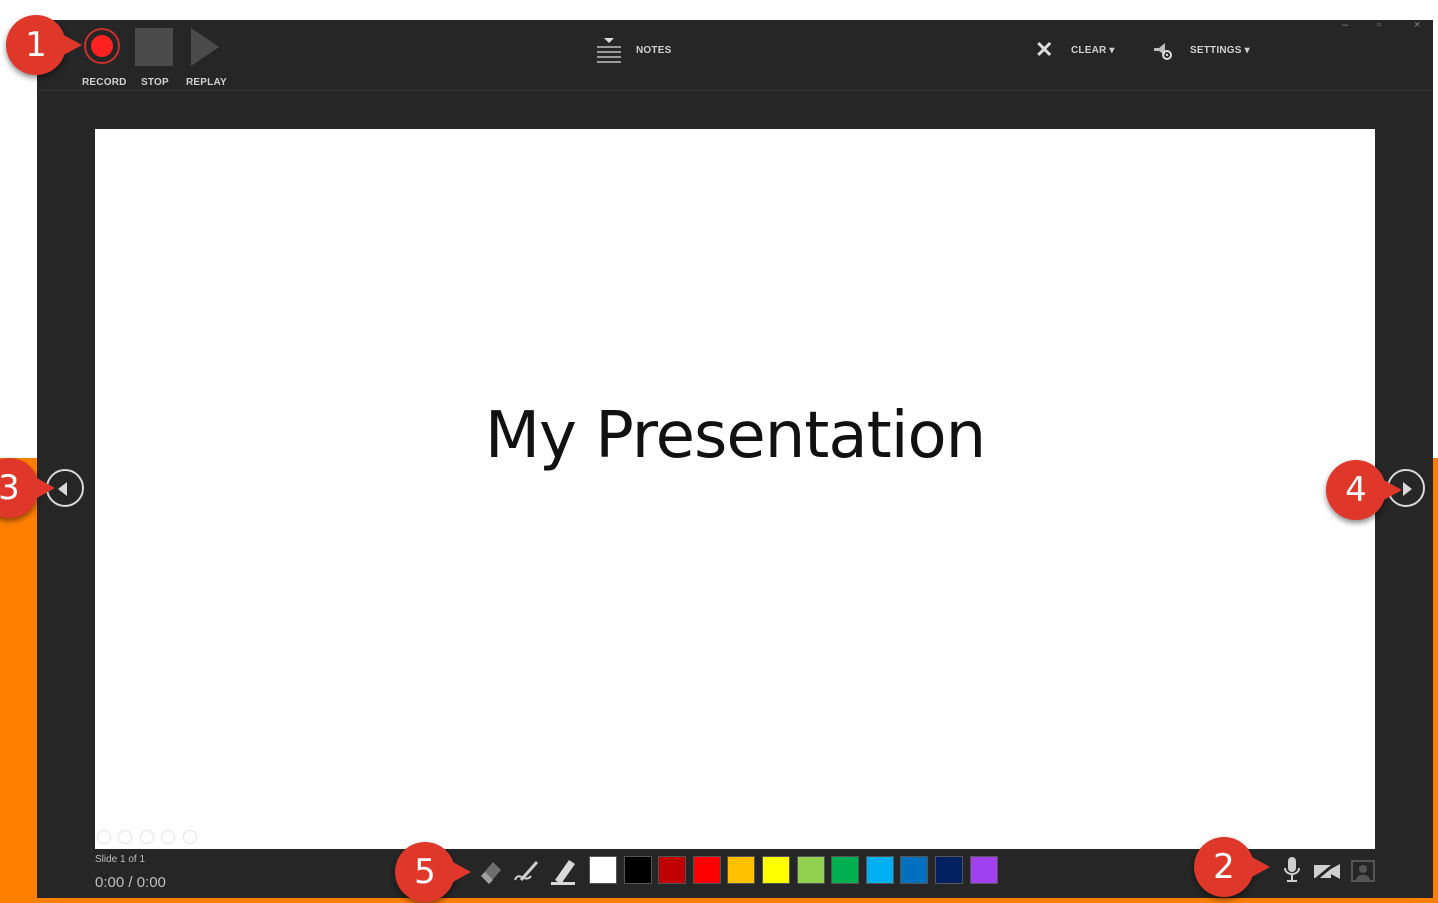 The height and width of the screenshot is (903, 1438). What do you see at coordinates (735, 90) in the screenshot?
I see `toolbar-divider` at bounding box center [735, 90].